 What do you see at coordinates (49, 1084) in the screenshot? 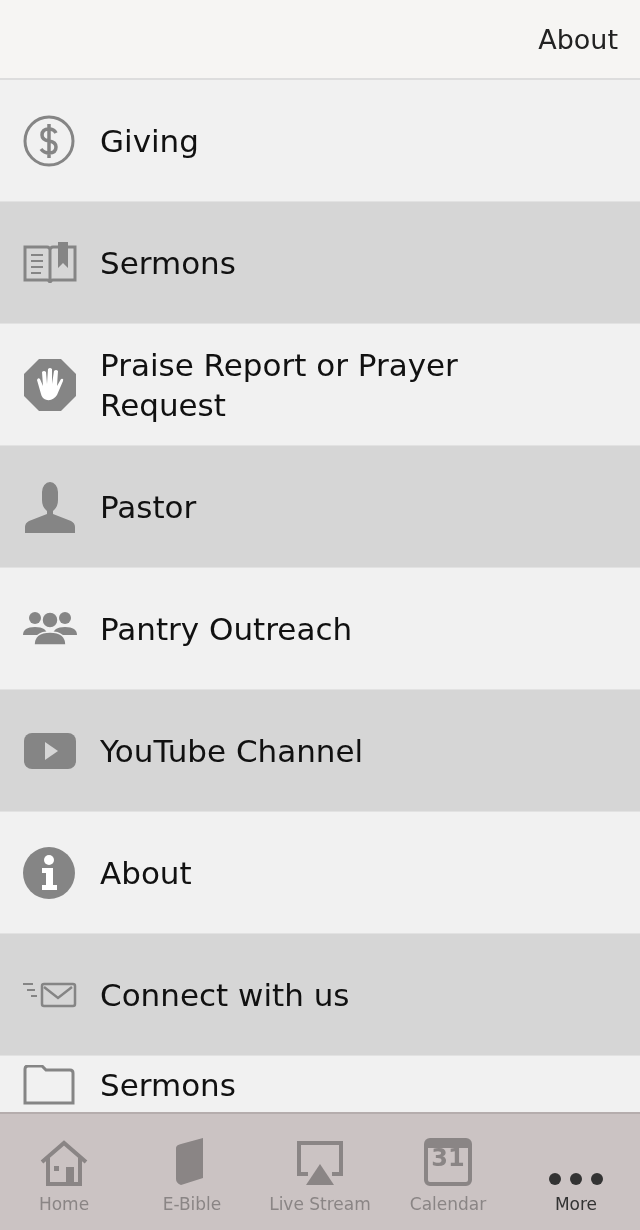
I see `folder-icon` at bounding box center [49, 1084].